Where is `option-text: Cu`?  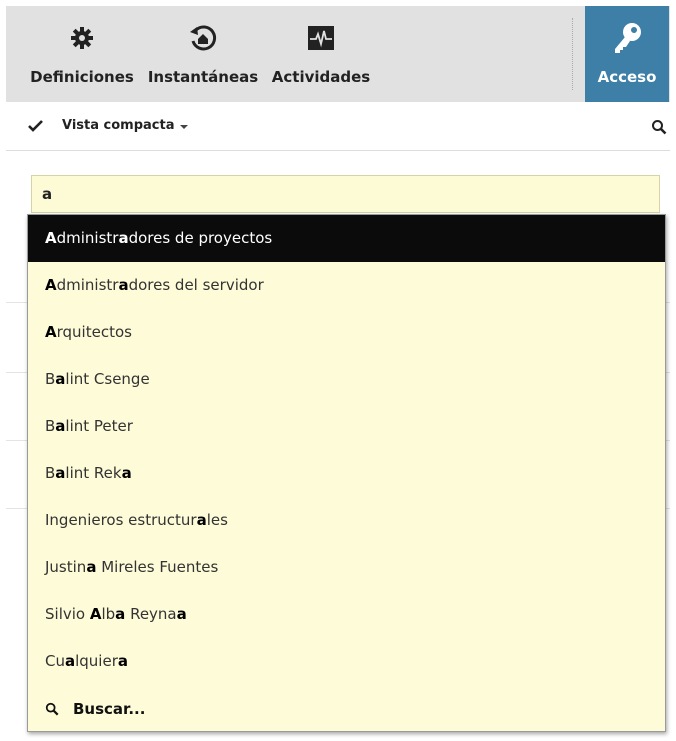
option-text: Cu is located at coordinates (55, 661).